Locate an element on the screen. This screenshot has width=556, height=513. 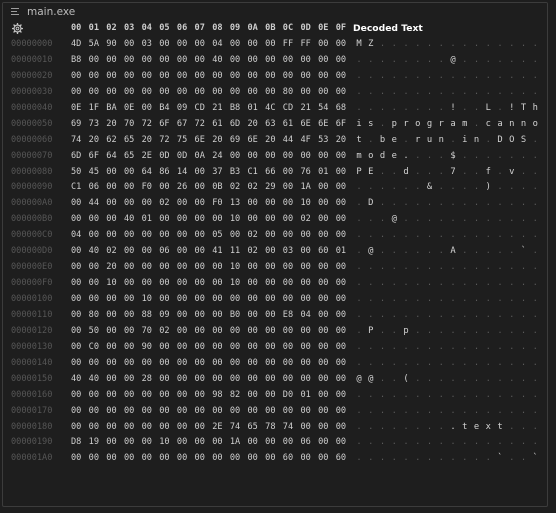
hex-byte: FF is located at coordinates (289, 45).